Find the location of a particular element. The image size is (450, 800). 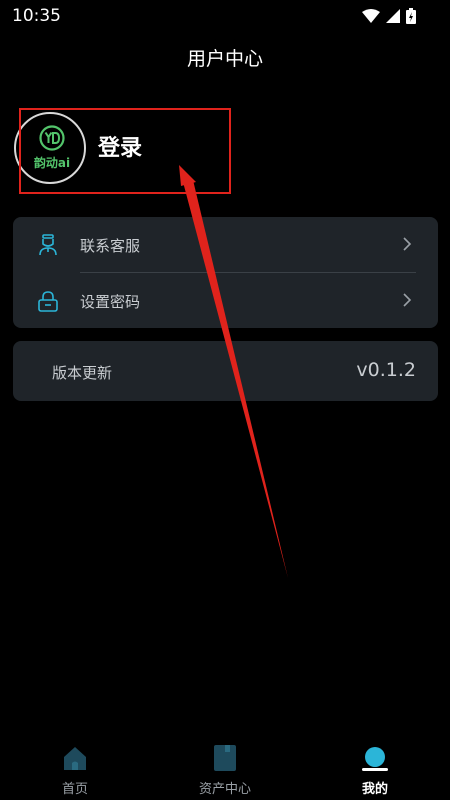

status-icons is located at coordinates (389, 16).